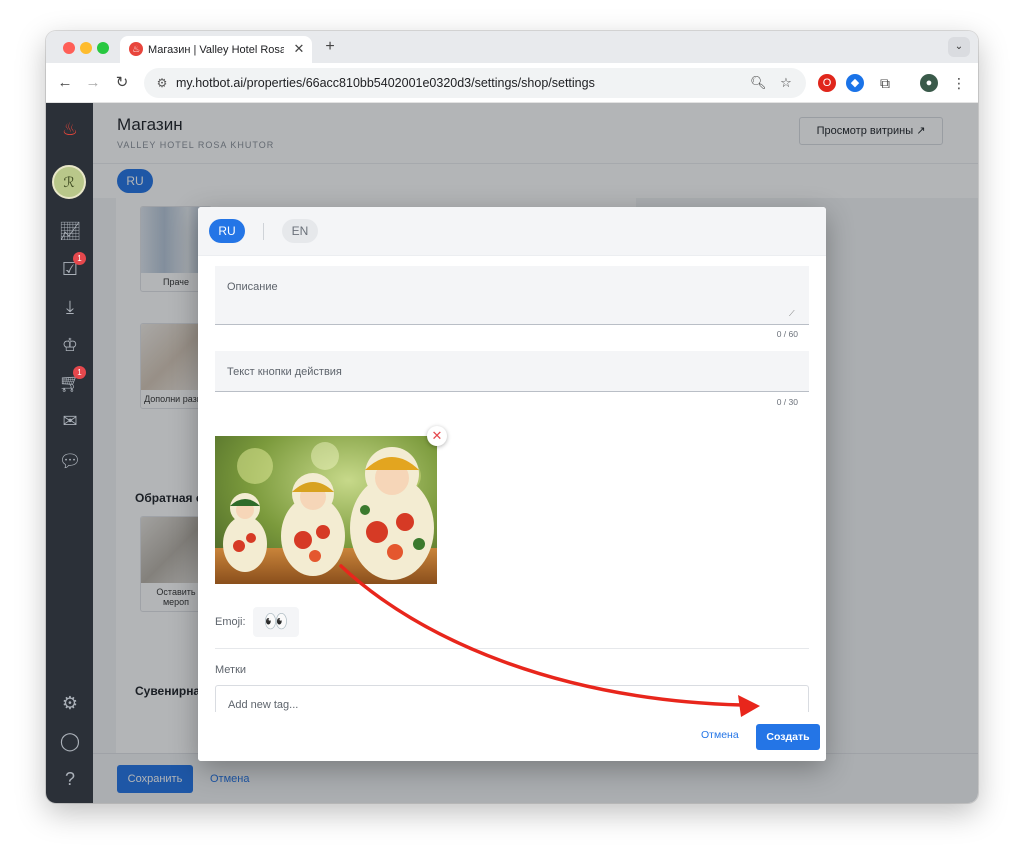  Describe the element at coordinates (70, 741) in the screenshot. I see `user-profile-icon: ◯` at that location.